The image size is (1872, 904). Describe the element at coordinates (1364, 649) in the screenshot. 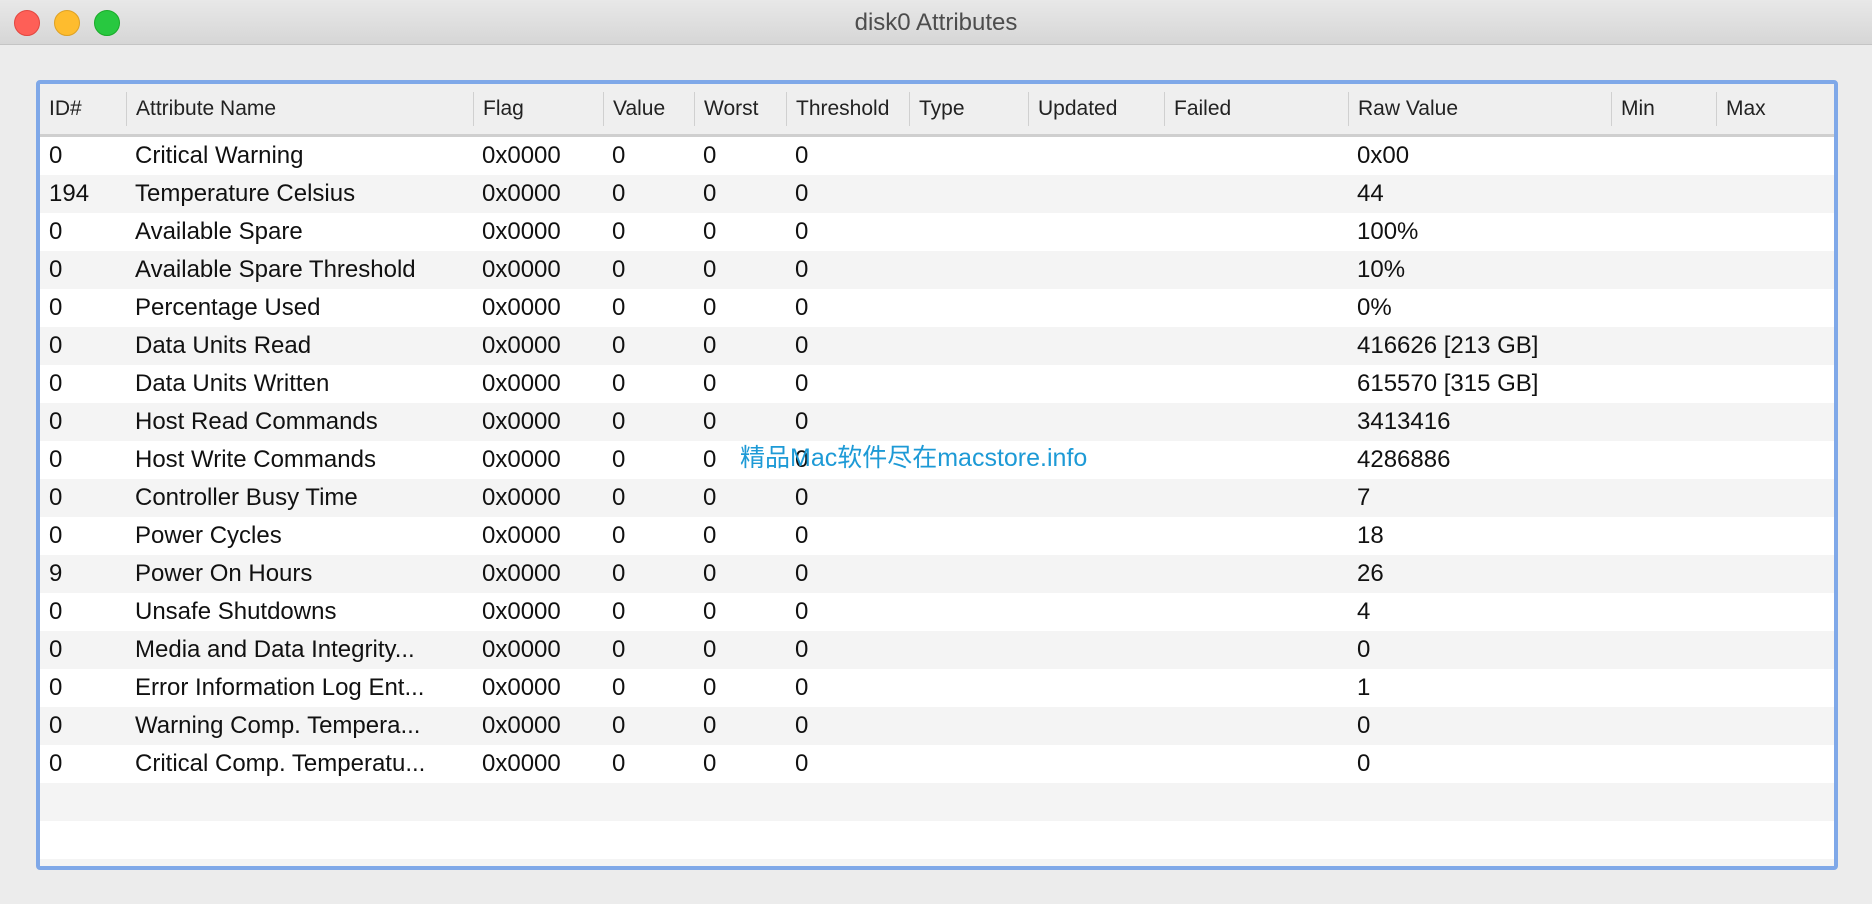

I see `cell-raw-value: 0` at that location.